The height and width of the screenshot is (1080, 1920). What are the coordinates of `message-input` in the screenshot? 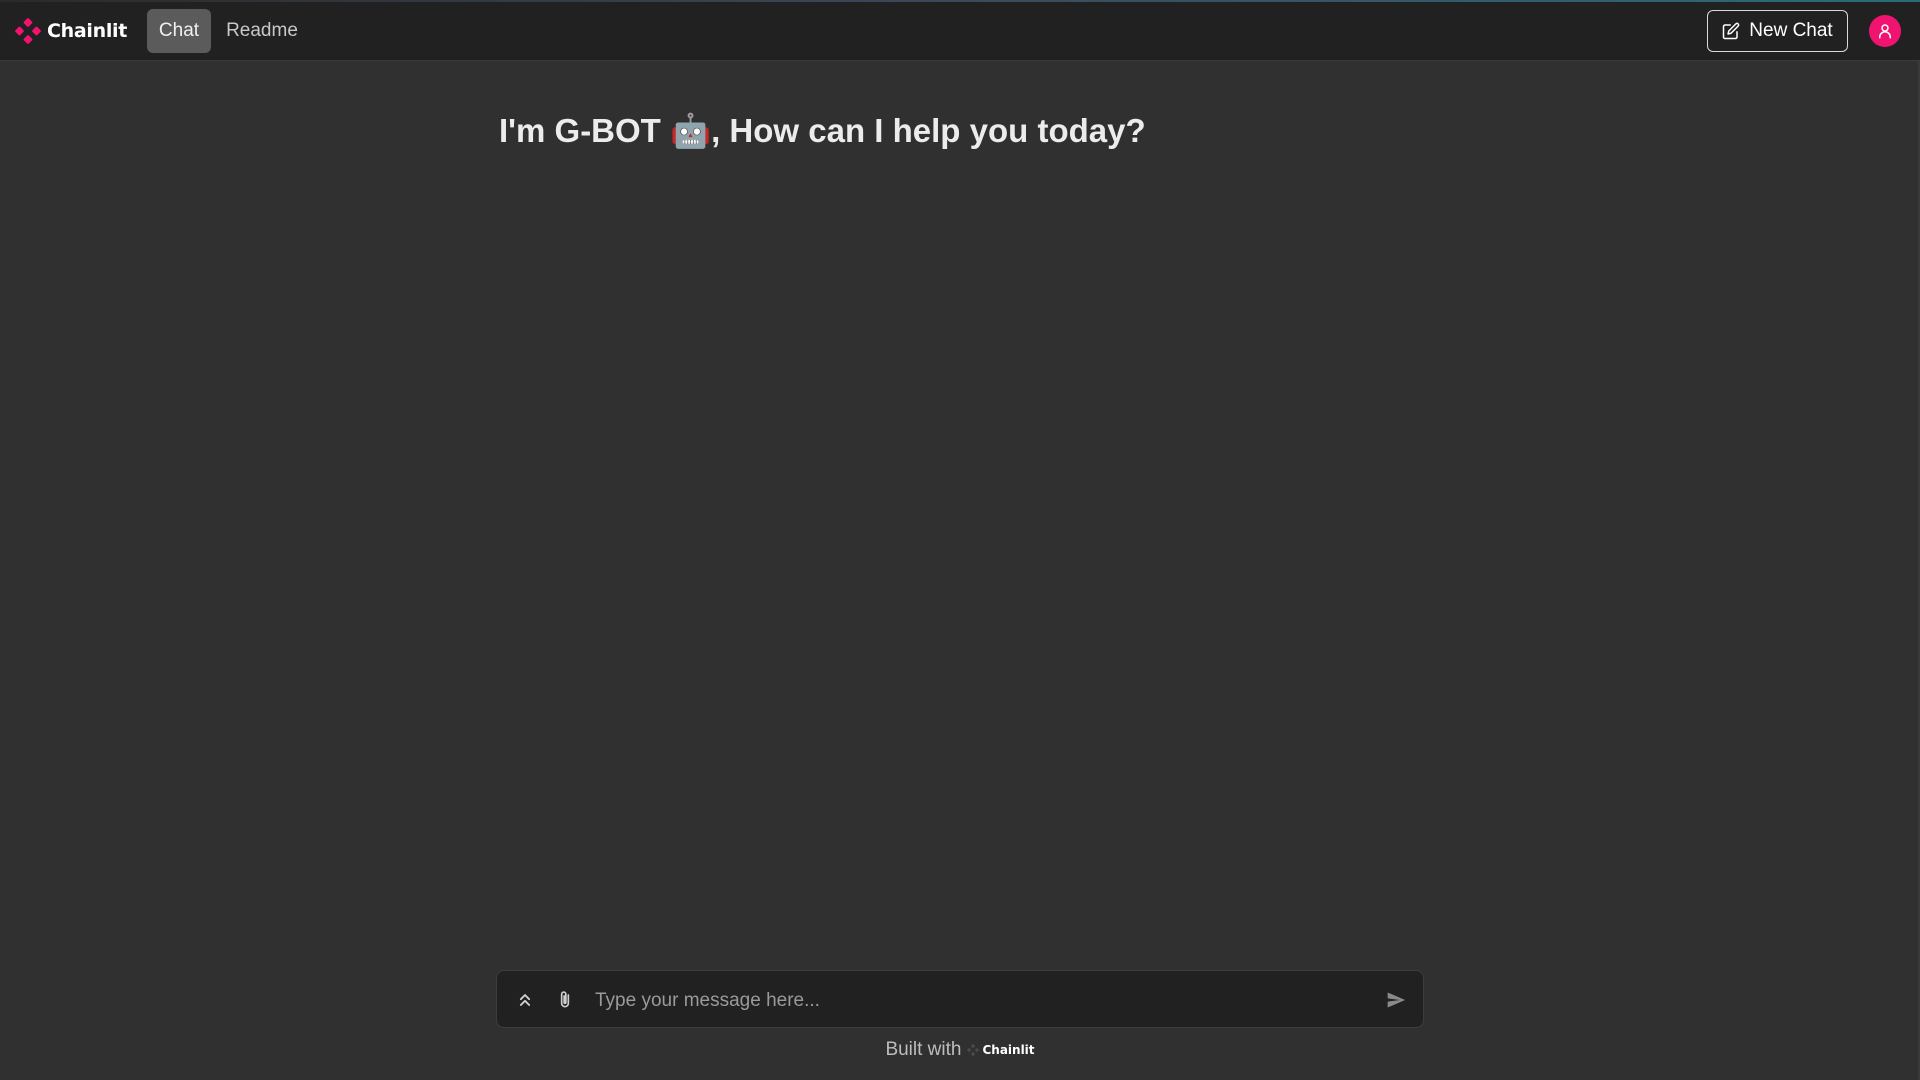 It's located at (975, 1001).